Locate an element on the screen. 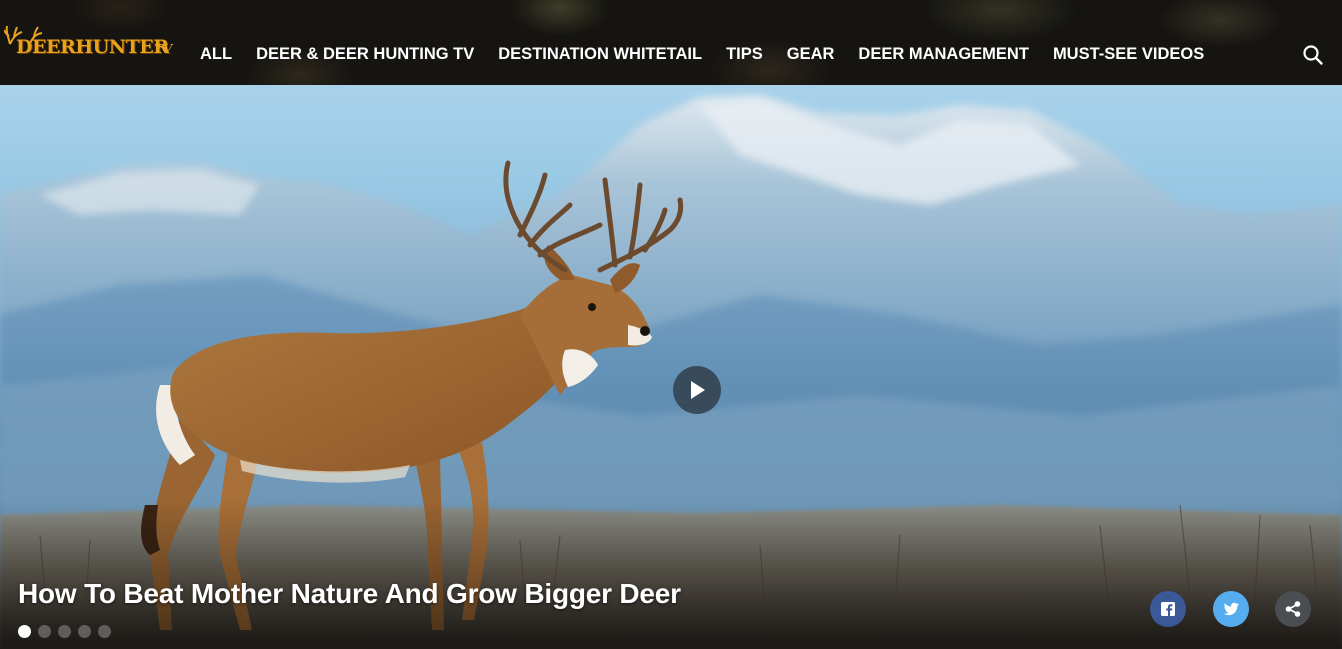  site-logo: DEERHUNTER TV is located at coordinates (90, 44).